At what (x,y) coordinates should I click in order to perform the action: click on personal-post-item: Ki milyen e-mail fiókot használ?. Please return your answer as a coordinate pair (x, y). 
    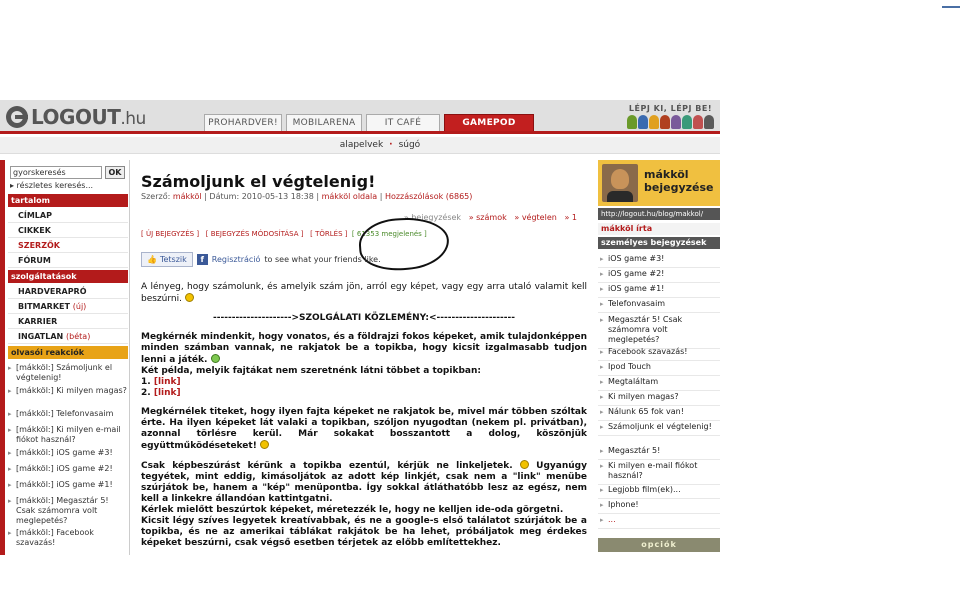
    Looking at the image, I should click on (659, 473).